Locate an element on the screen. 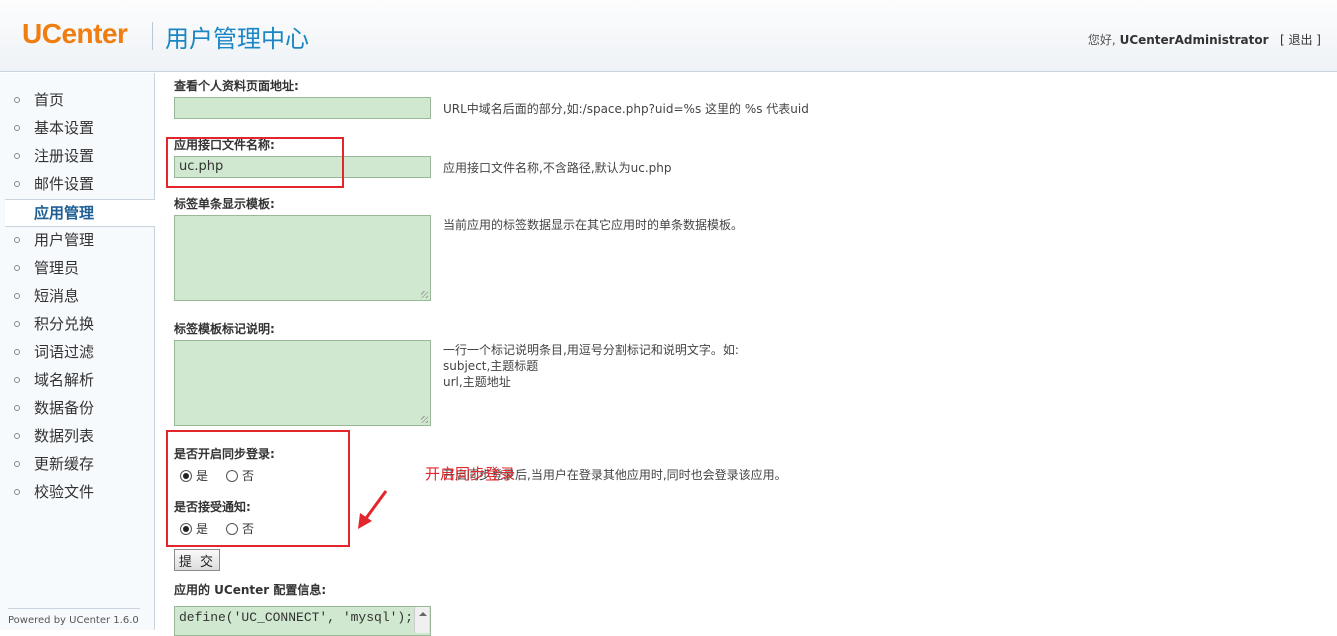 The height and width of the screenshot is (636, 1337). sidebar-item: 注册设置 is located at coordinates (77, 157).